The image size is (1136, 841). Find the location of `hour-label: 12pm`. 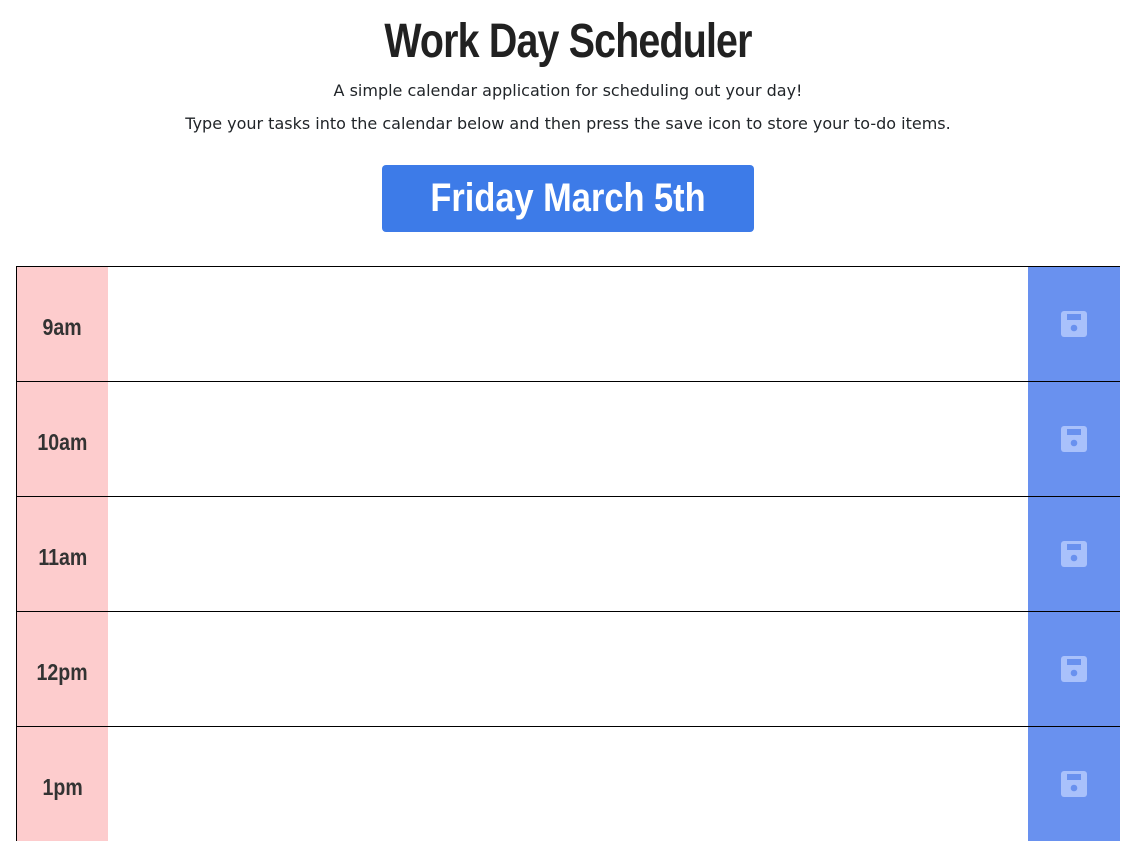

hour-label: 12pm is located at coordinates (62, 669).